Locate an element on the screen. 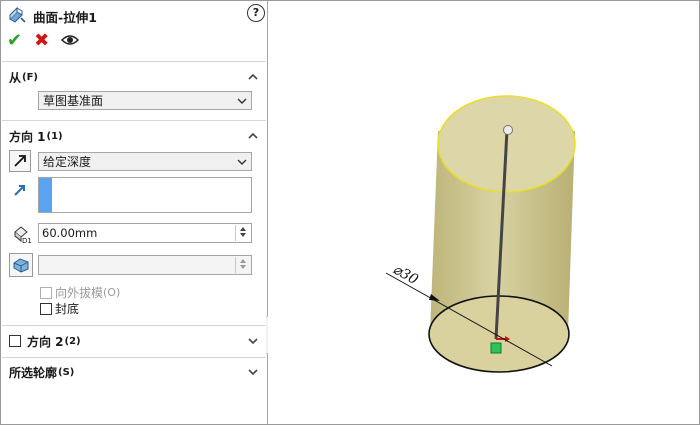 This screenshot has width=700, height=426. draft-outward-checkbox: 向外拔模 (O) is located at coordinates (80, 292).